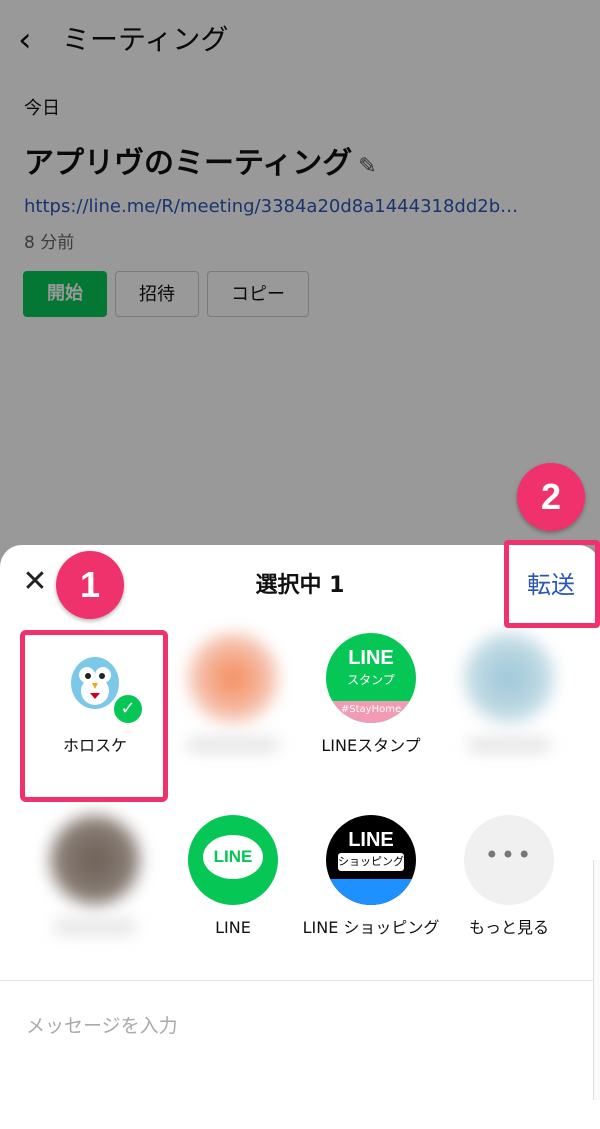 The width and height of the screenshot is (600, 1129). I want to click on avatar: LINE, so click(233, 860).